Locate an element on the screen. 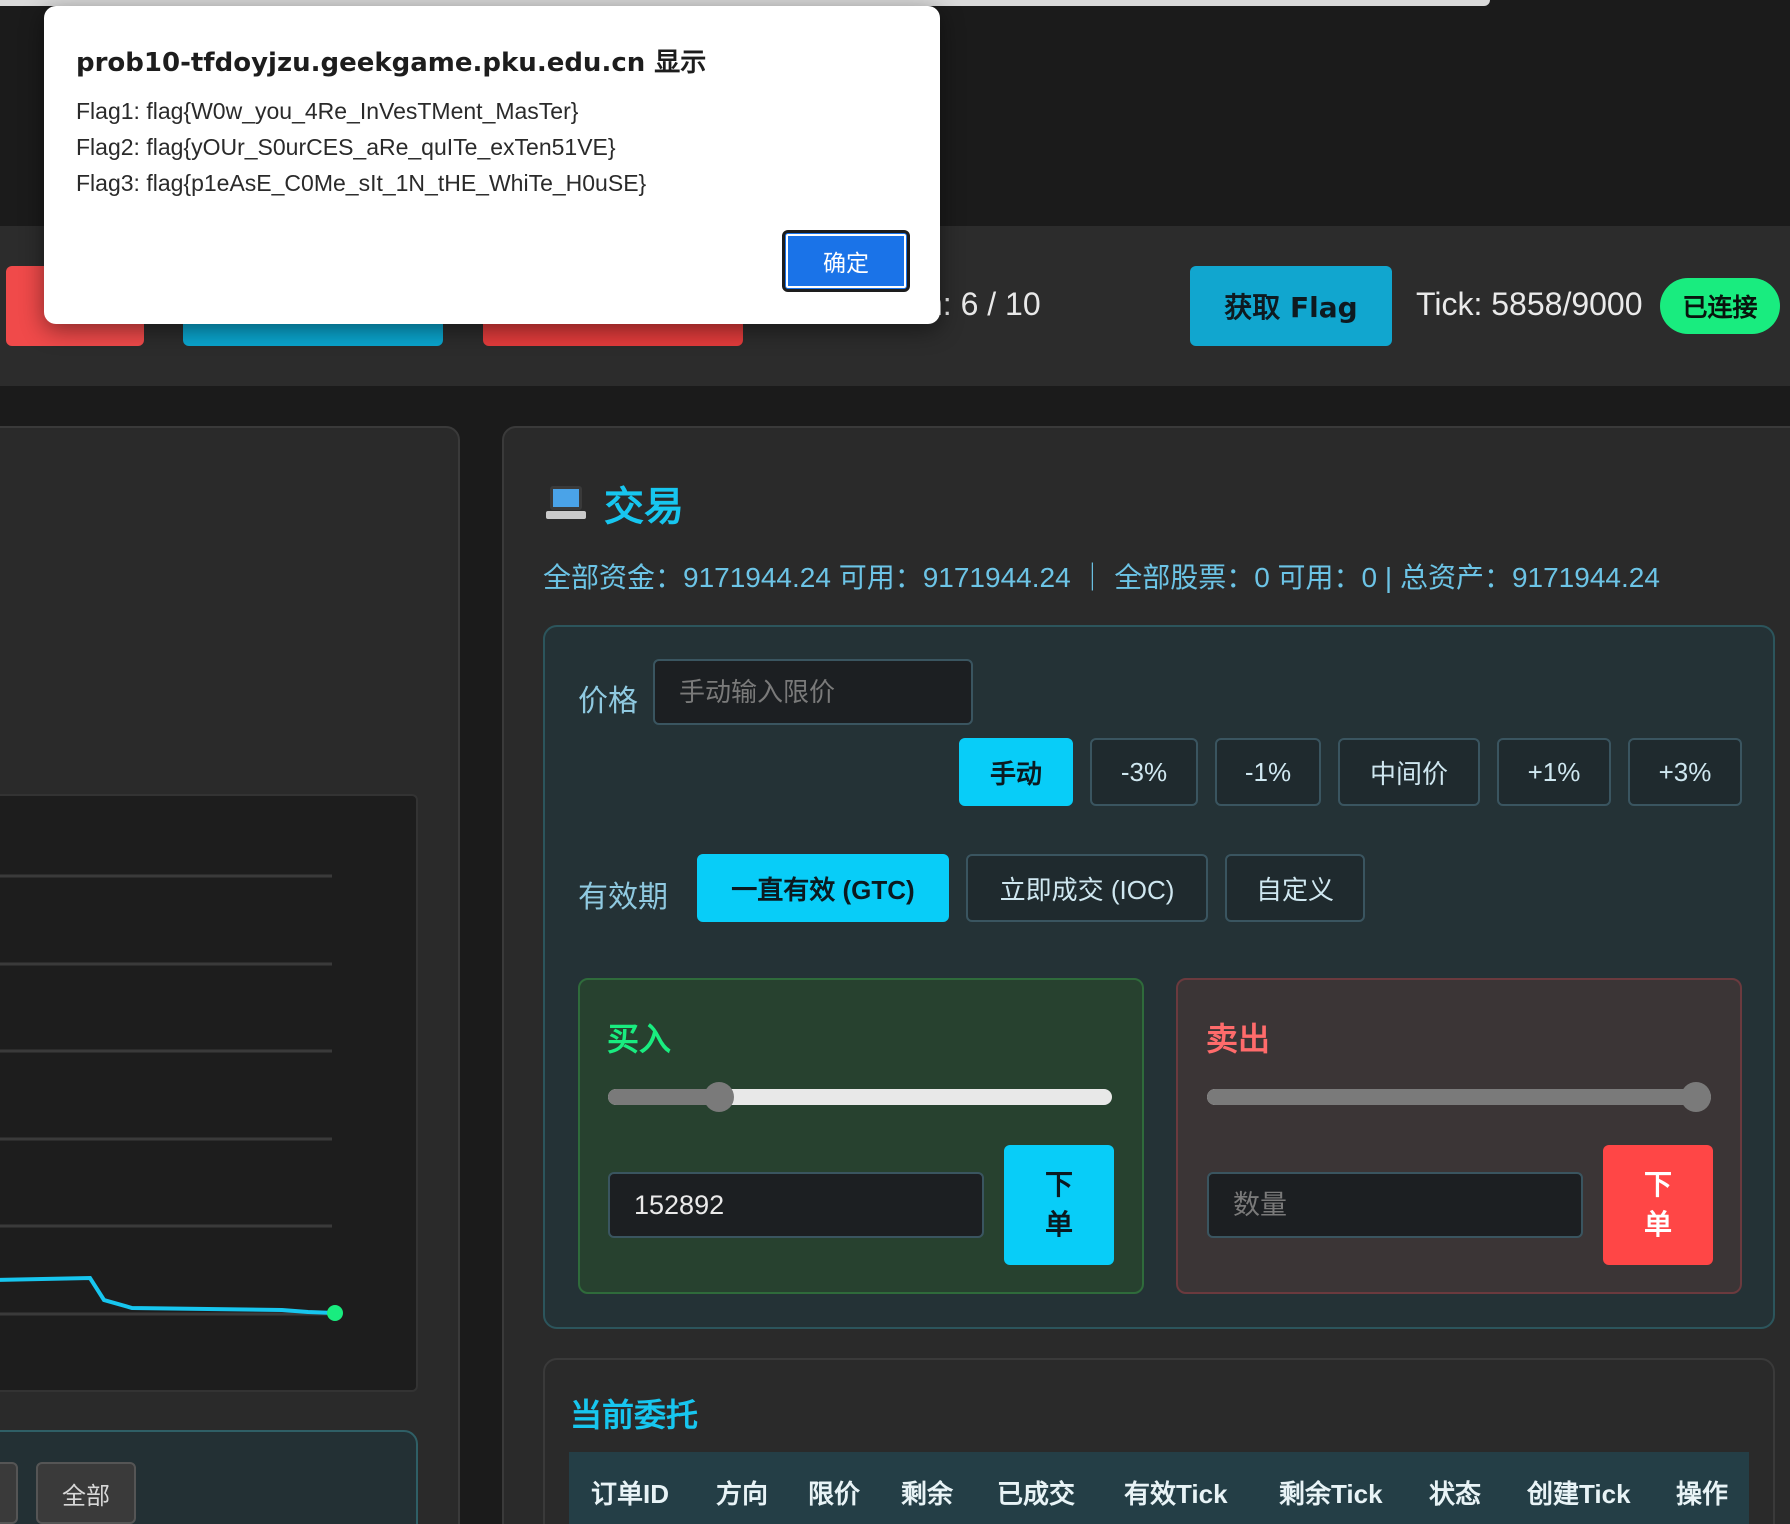  buy-quantity-input is located at coordinates (796, 1205).